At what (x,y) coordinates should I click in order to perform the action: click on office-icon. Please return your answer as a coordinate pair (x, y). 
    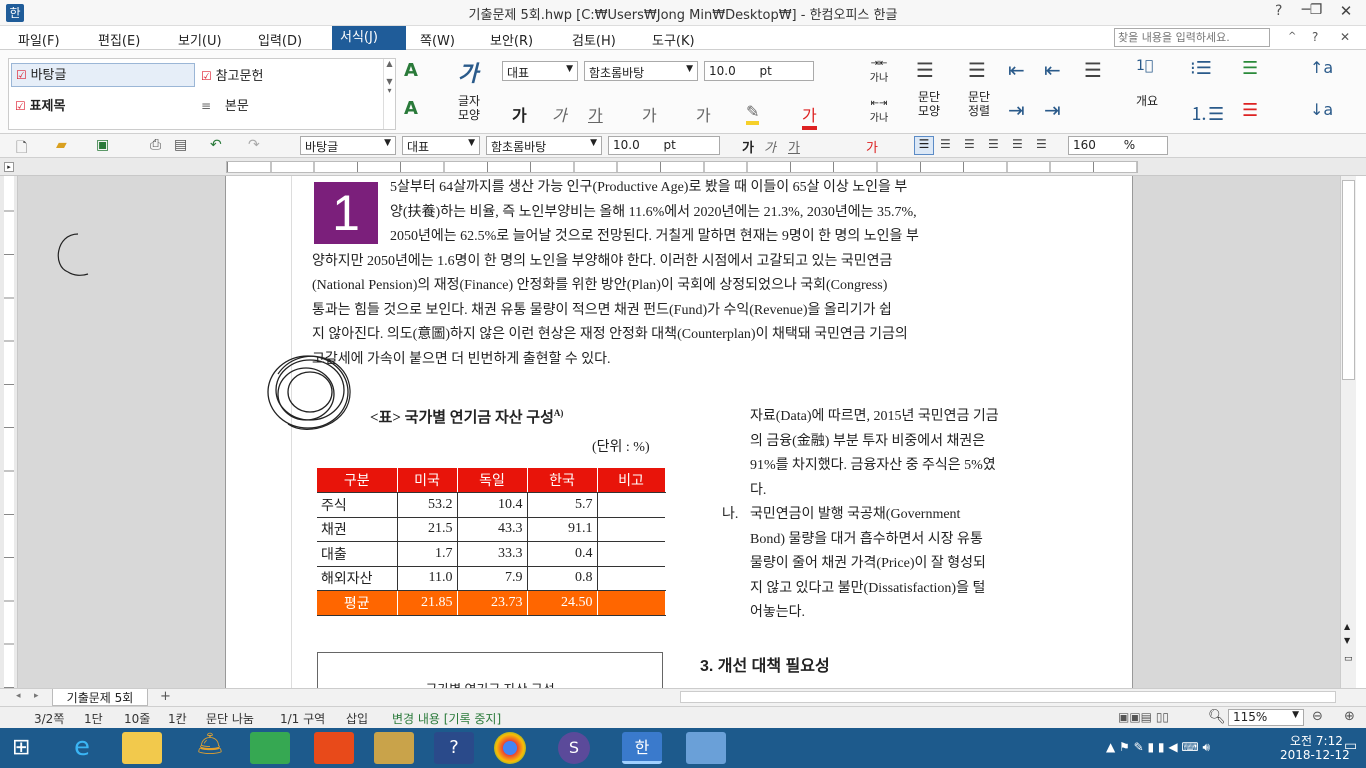
    Looking at the image, I should click on (334, 748).